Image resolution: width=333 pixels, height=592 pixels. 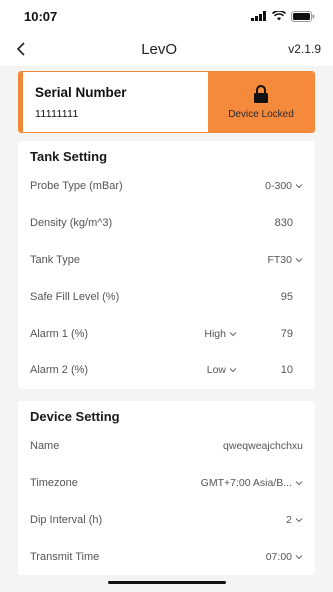 What do you see at coordinates (166, 223) in the screenshot?
I see `density-row: Density (kg/m^3) 830` at bounding box center [166, 223].